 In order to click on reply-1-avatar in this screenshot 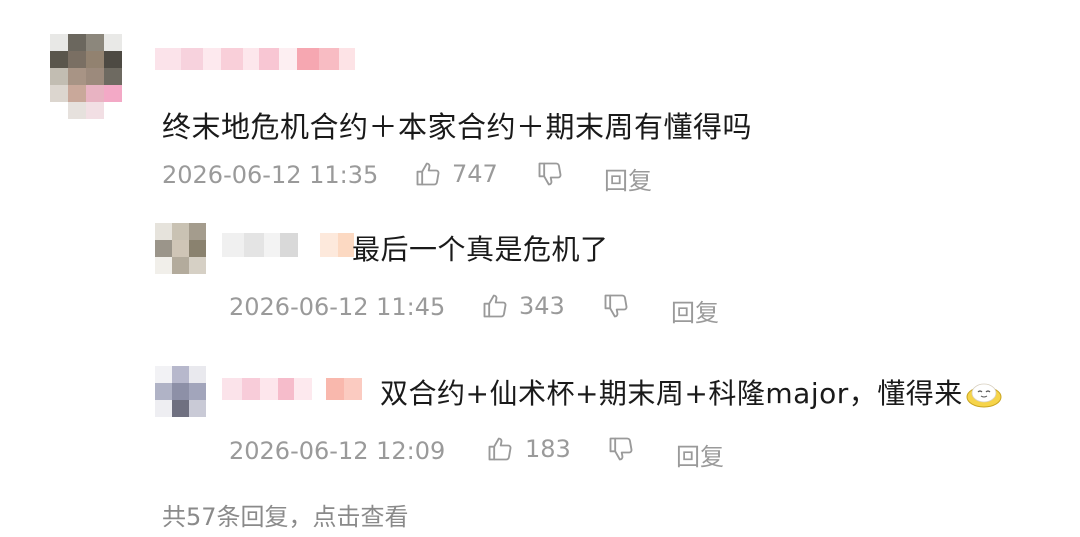, I will do `click(180, 248)`.